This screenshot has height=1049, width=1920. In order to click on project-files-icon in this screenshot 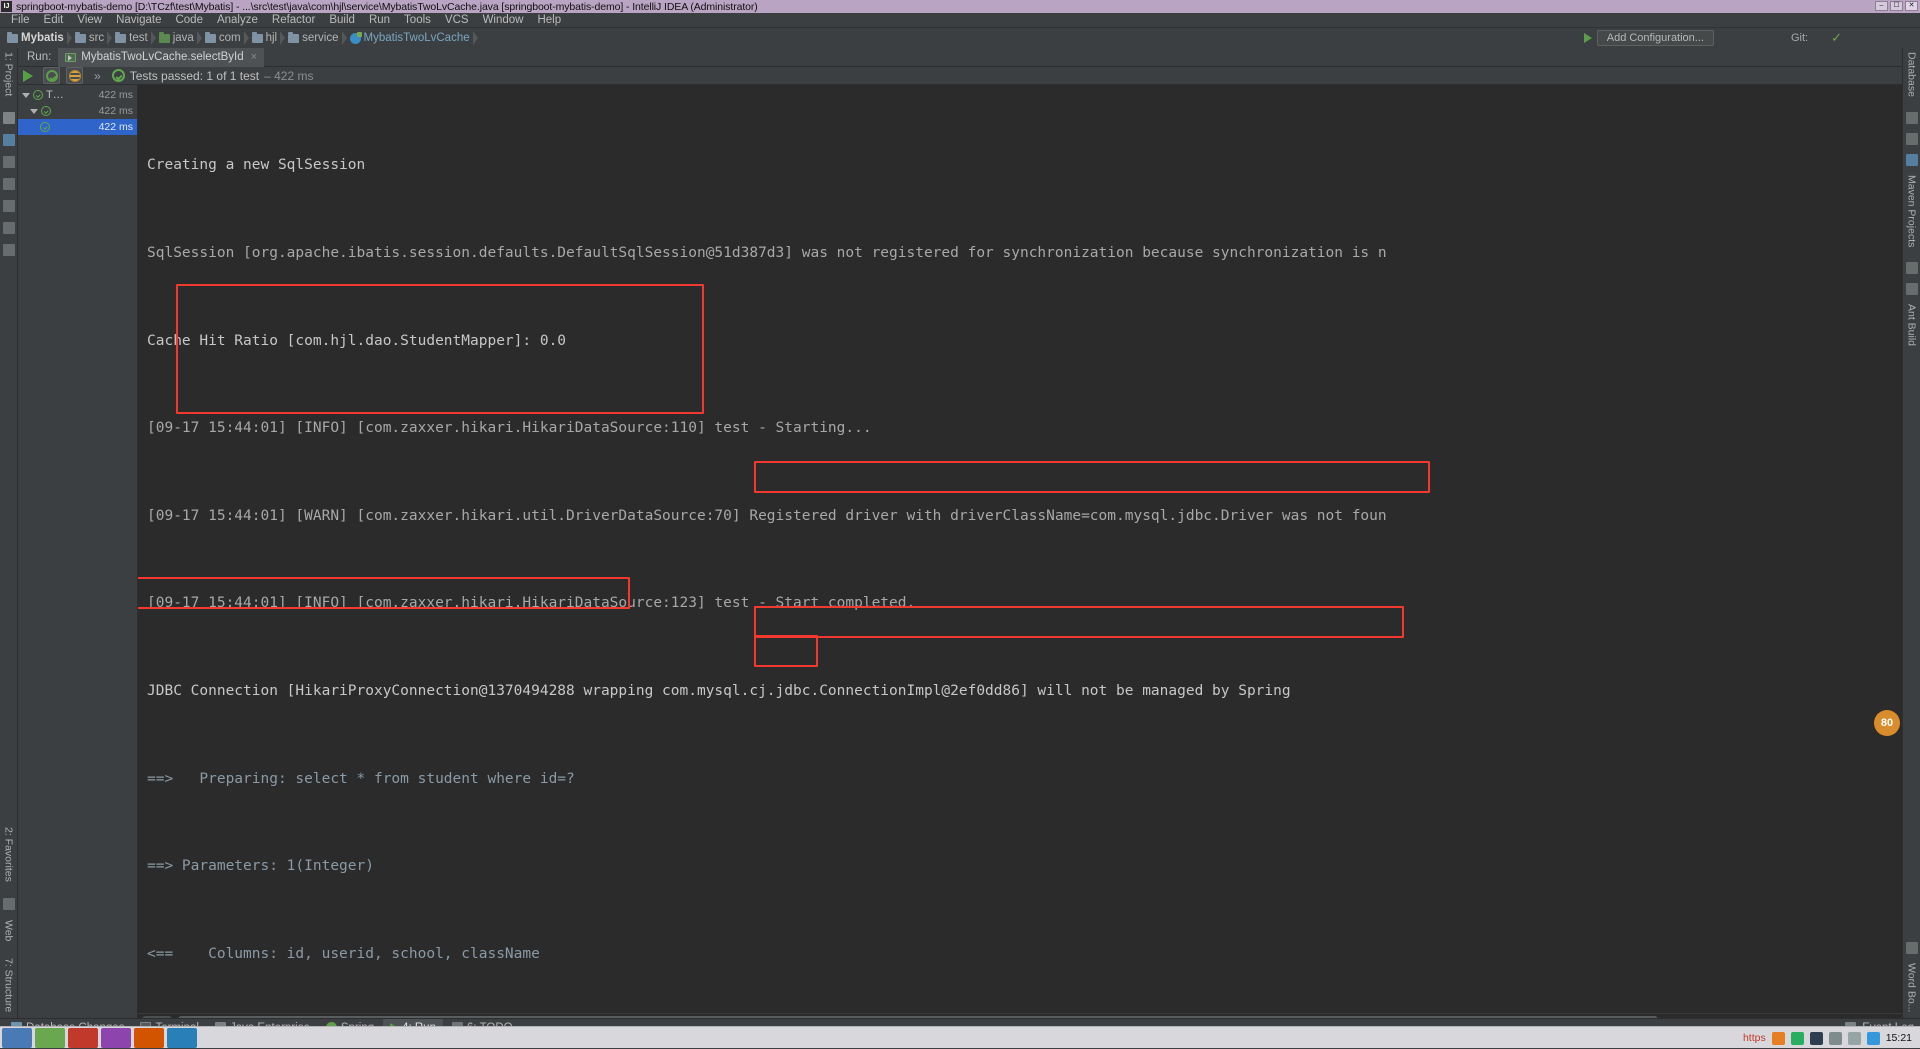, I will do `click(9, 118)`.